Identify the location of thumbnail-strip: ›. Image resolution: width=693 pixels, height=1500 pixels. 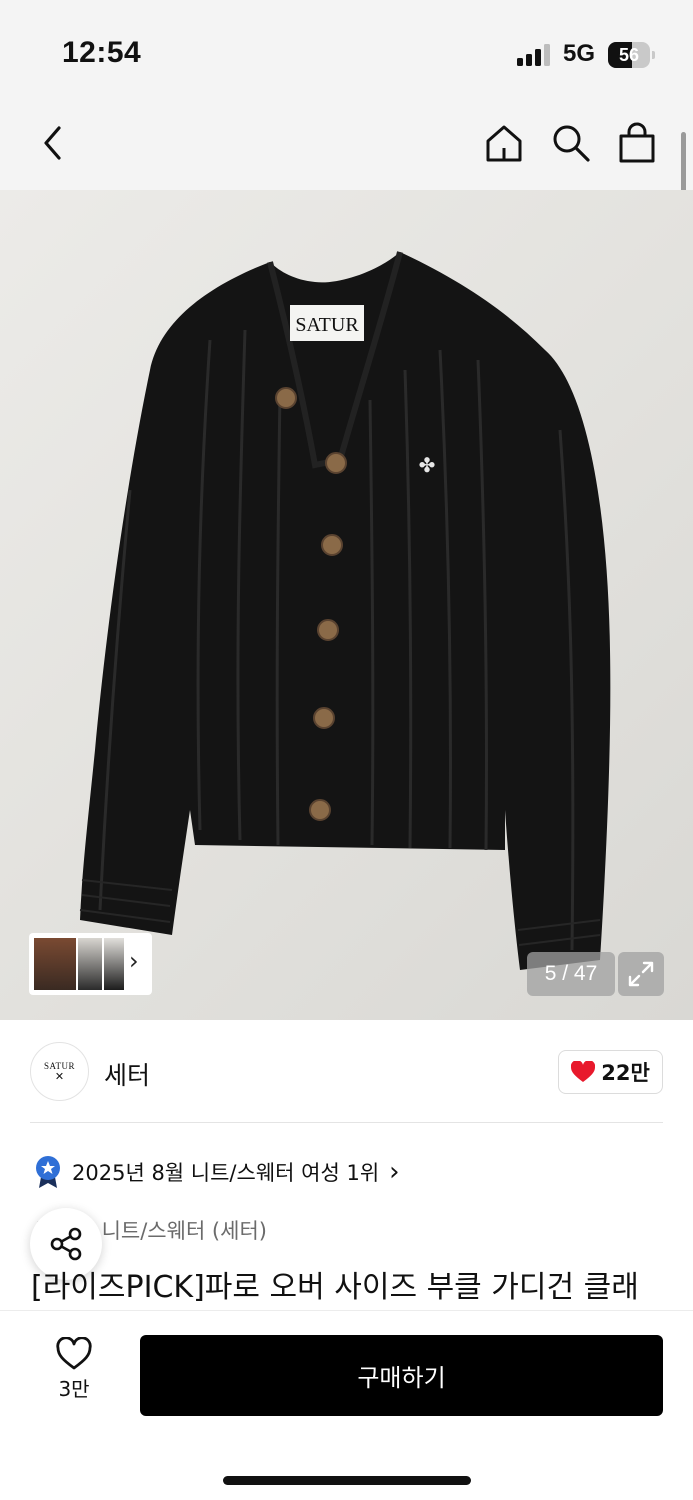
(90, 964).